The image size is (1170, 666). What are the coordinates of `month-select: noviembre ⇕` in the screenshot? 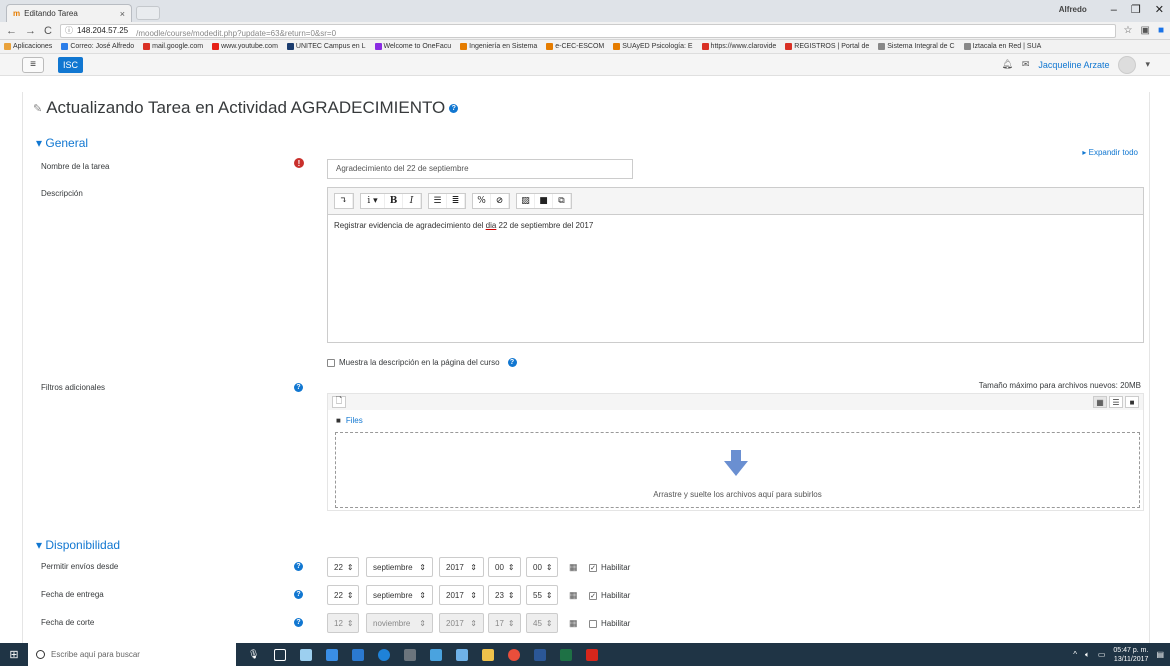 It's located at (399, 623).